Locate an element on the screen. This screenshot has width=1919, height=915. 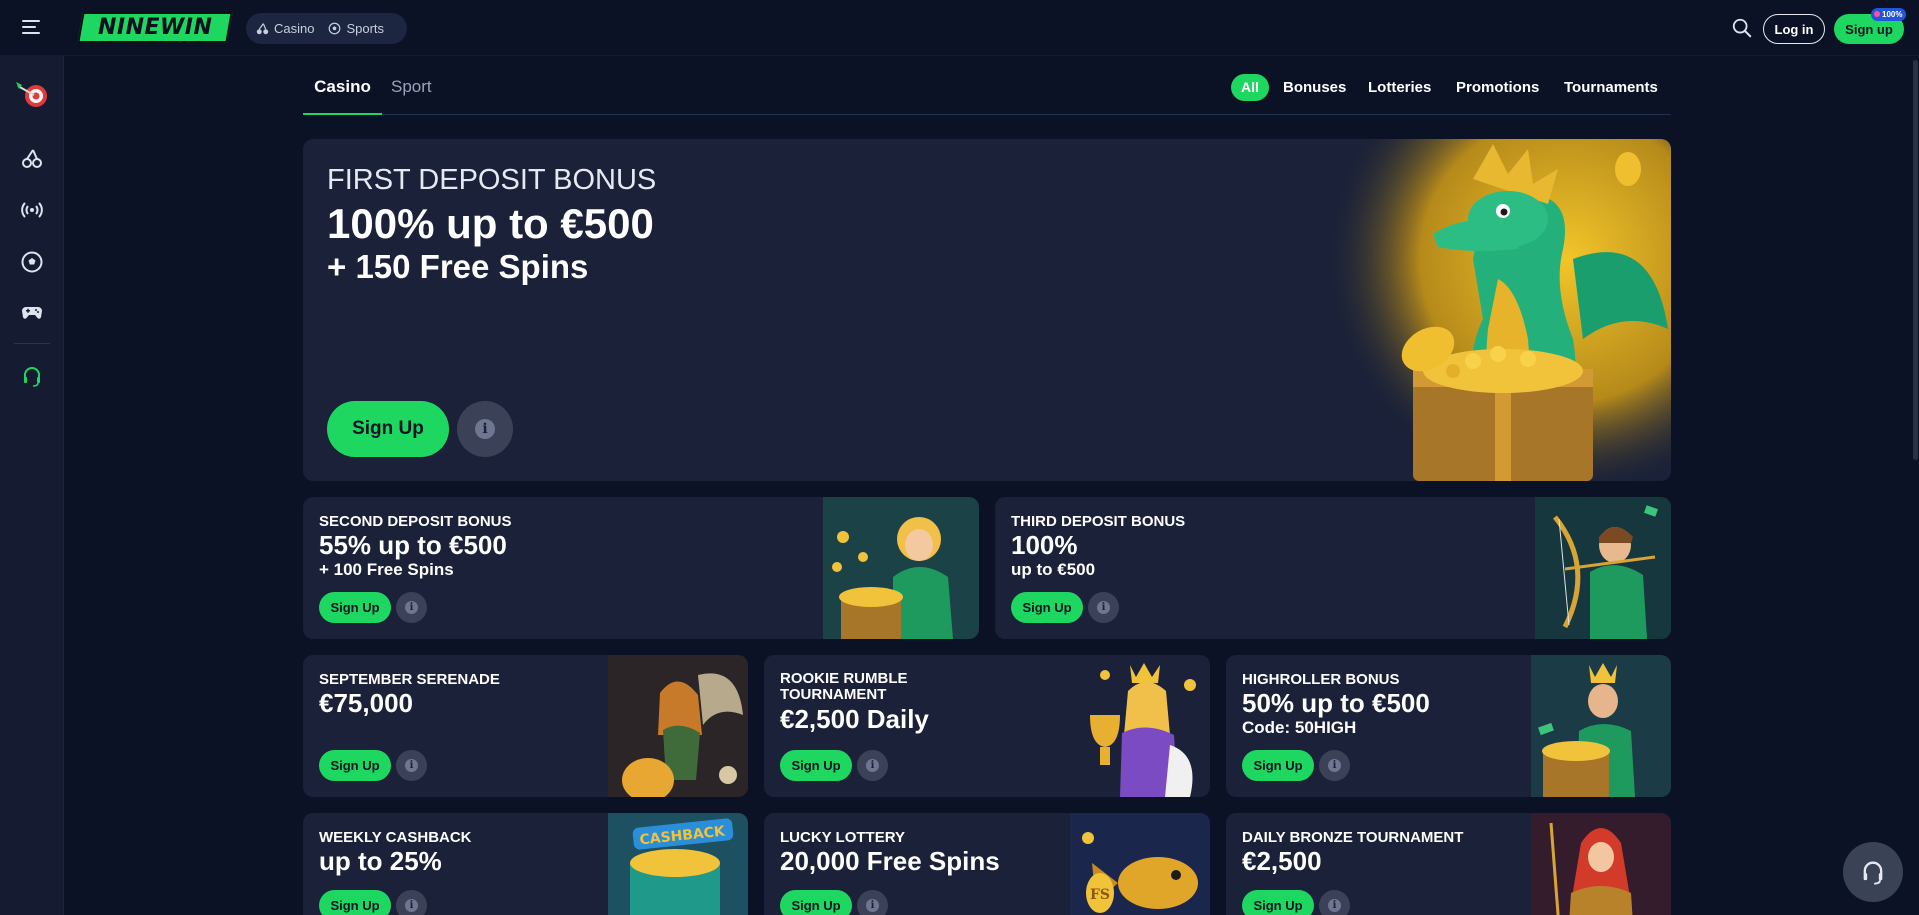
promo-title: LUCKY LOTTERY is located at coordinates (843, 837).